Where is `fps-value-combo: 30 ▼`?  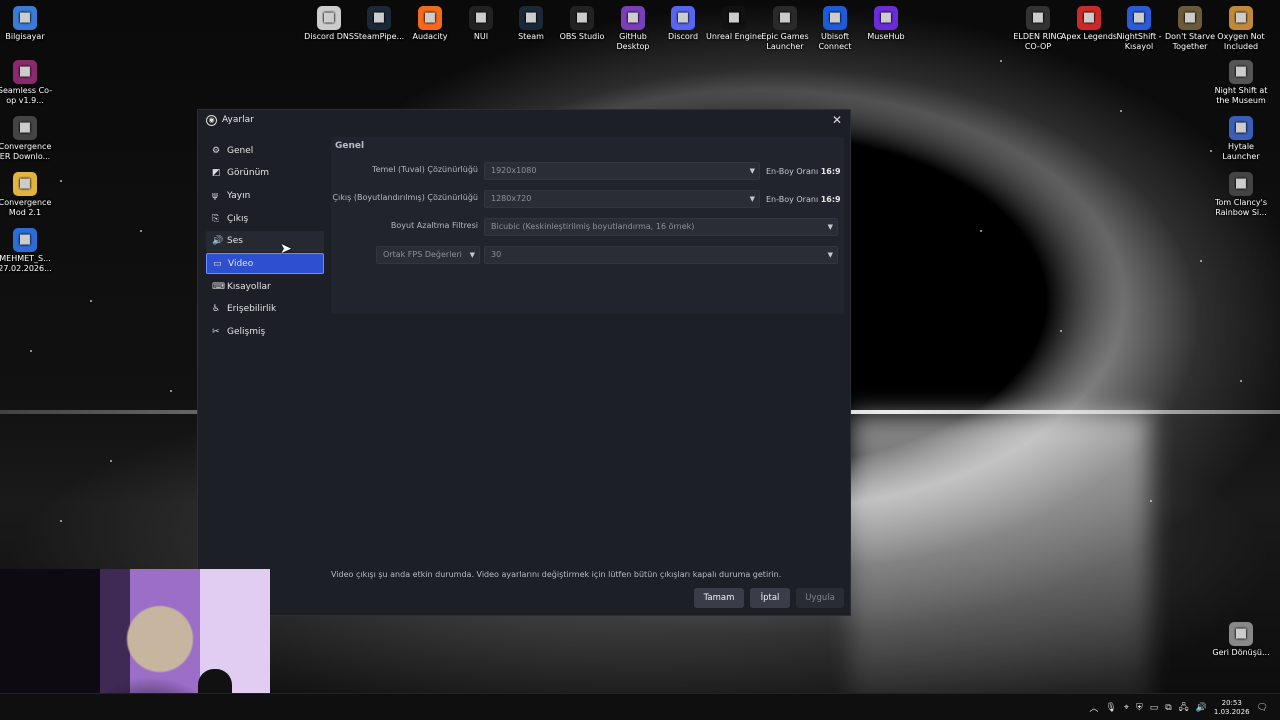 fps-value-combo: 30 ▼ is located at coordinates (661, 255).